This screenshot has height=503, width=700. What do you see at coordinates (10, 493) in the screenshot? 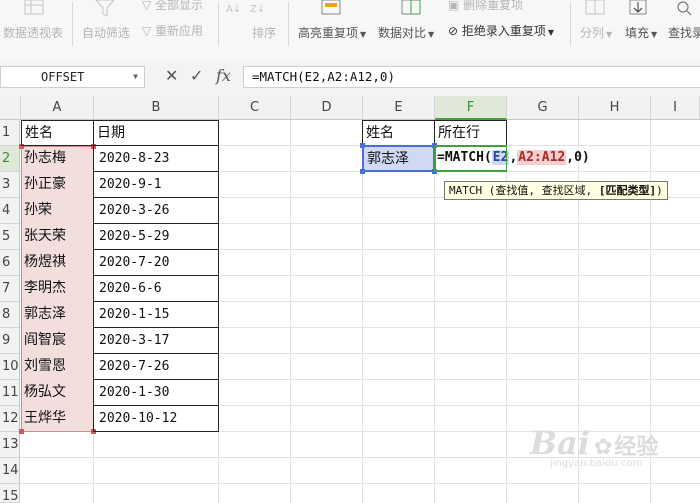
I see `row-header-15: 15` at bounding box center [10, 493].